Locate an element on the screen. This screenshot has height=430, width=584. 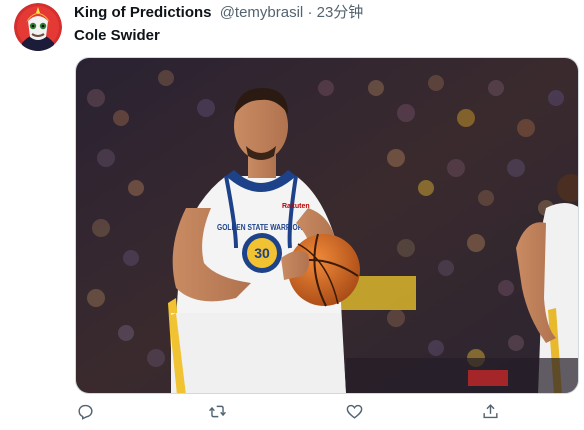
tweet-text: Cole Swider is located at coordinates (117, 35).